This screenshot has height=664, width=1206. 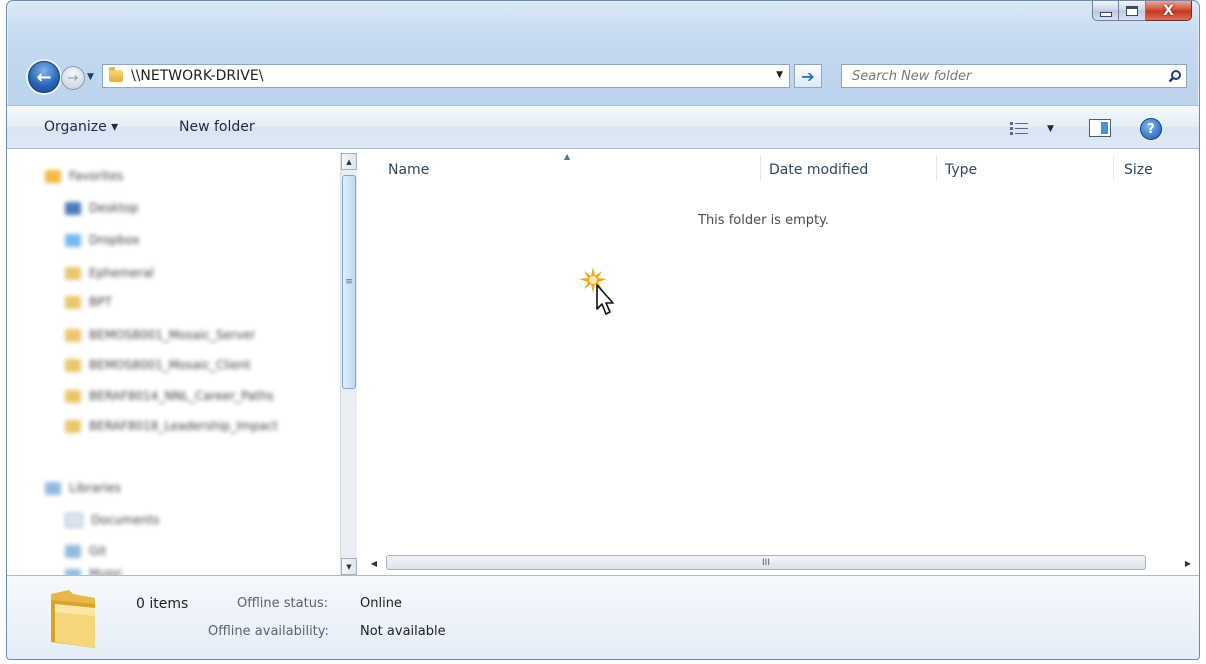 I want to click on document-icon, so click(x=74, y=520).